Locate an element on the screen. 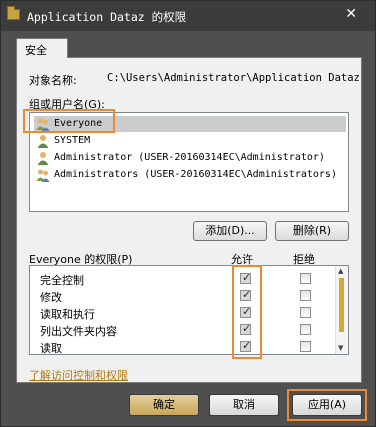  permission-row-modify: 修改 ✓ is located at coordinates (182, 295).